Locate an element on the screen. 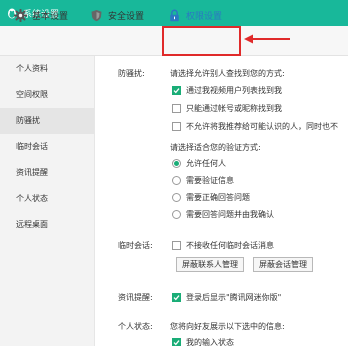 The image size is (348, 346). verify-option-label: 需要回答问题并由我确认 is located at coordinates (230, 214).